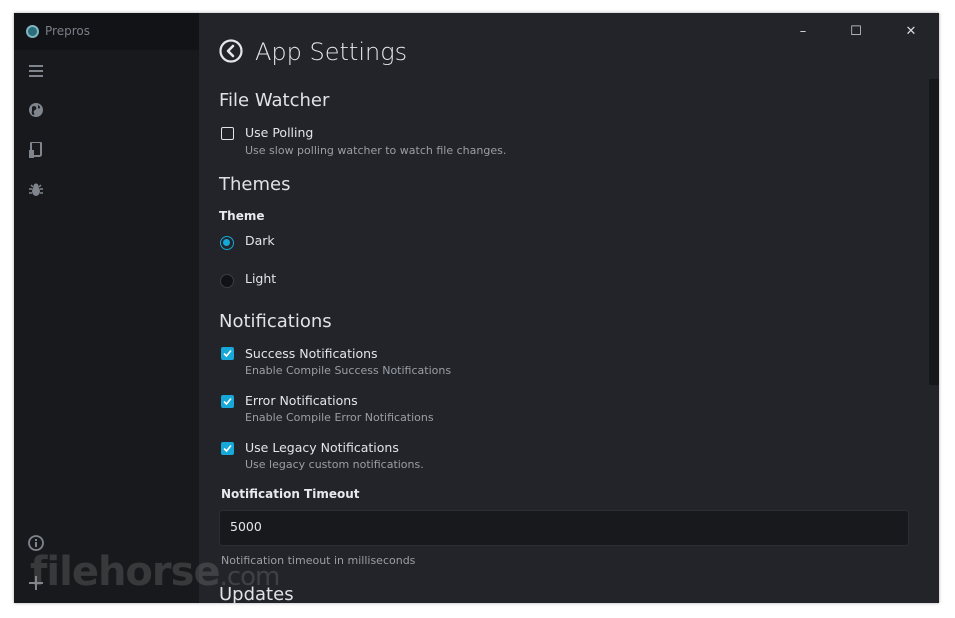 The width and height of the screenshot is (955, 618). I want to click on legacy-notifications-label: Use Legacy Notifications, so click(322, 447).